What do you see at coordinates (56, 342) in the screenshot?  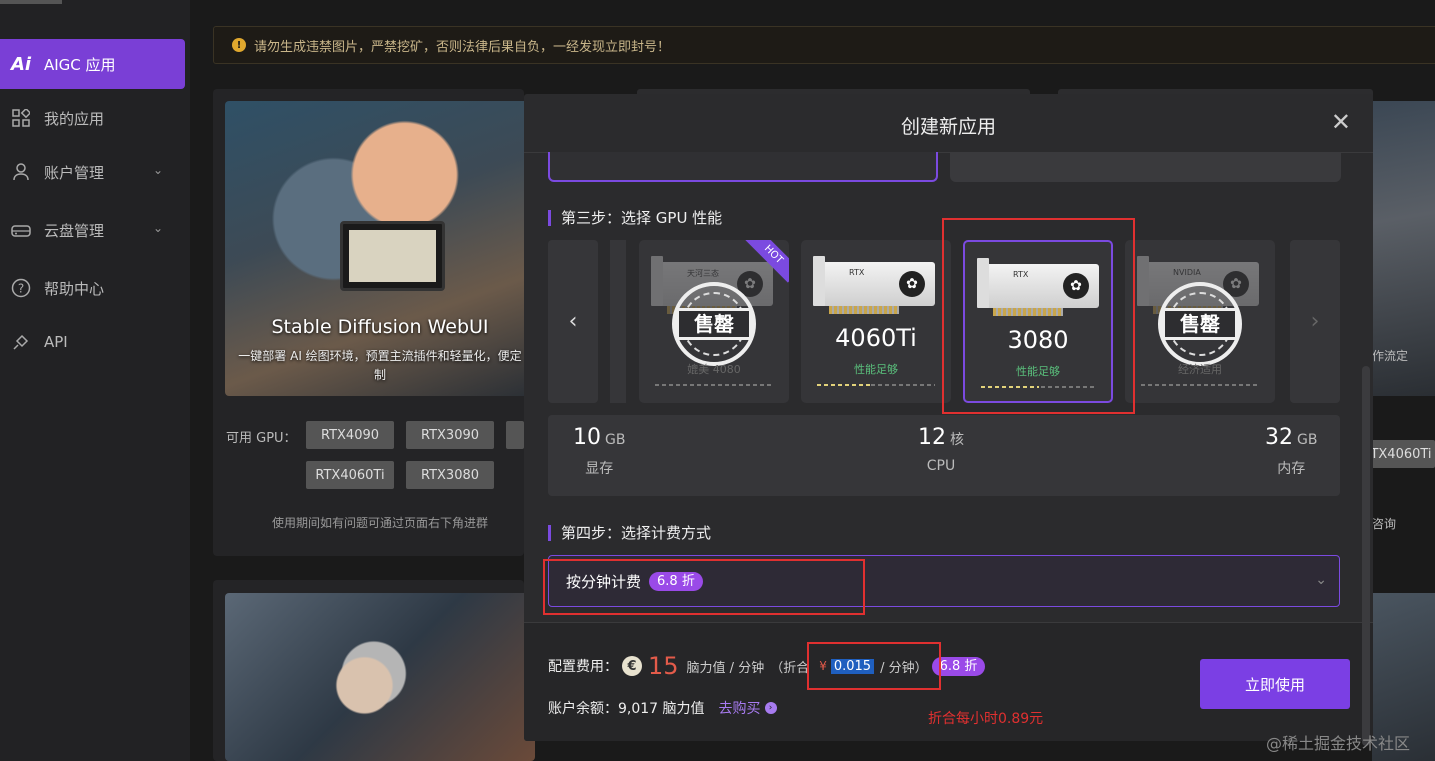 I see `sidebar-item-label: API` at bounding box center [56, 342].